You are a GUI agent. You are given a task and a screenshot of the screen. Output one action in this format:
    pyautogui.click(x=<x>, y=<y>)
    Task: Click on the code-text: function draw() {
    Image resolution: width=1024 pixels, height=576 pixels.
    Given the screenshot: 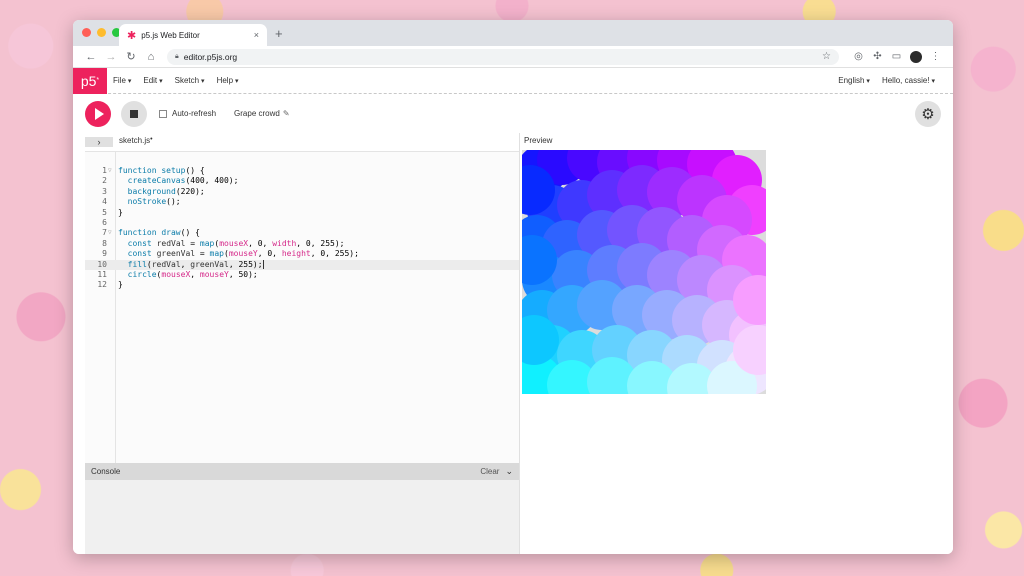 What is the action you would take?
    pyautogui.click(x=159, y=233)
    